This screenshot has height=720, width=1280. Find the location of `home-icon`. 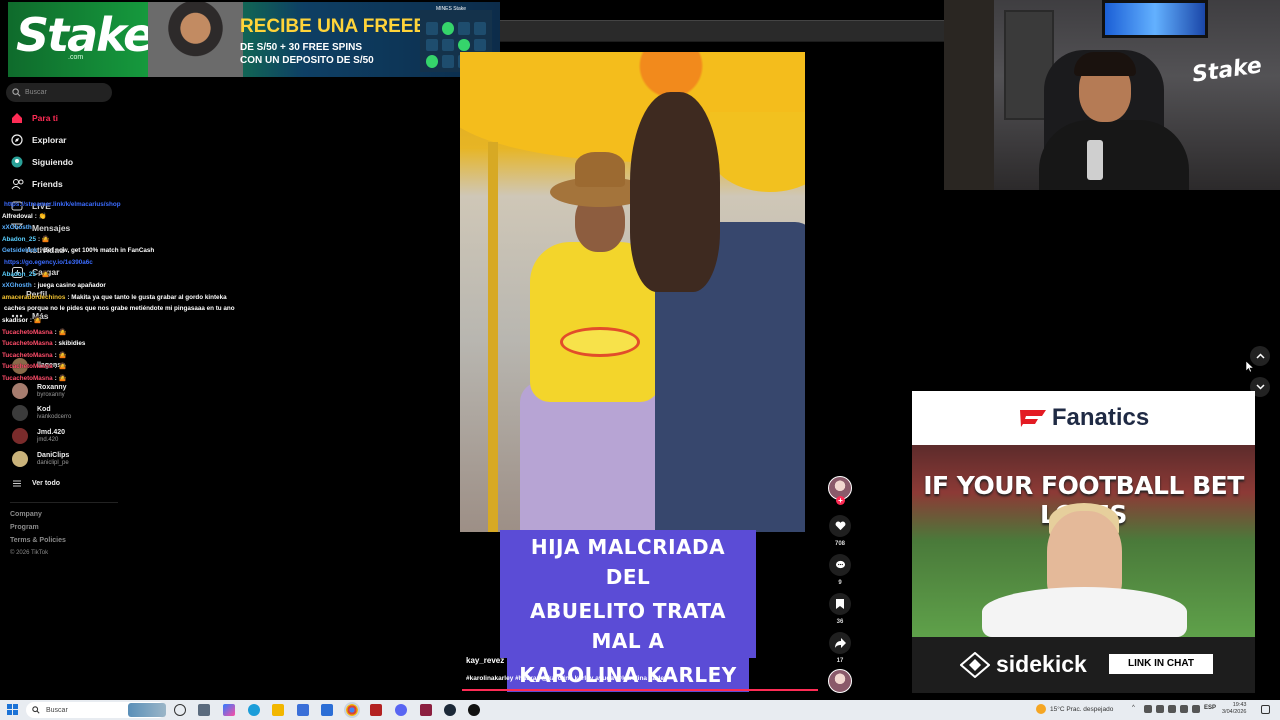

home-icon is located at coordinates (17, 118).